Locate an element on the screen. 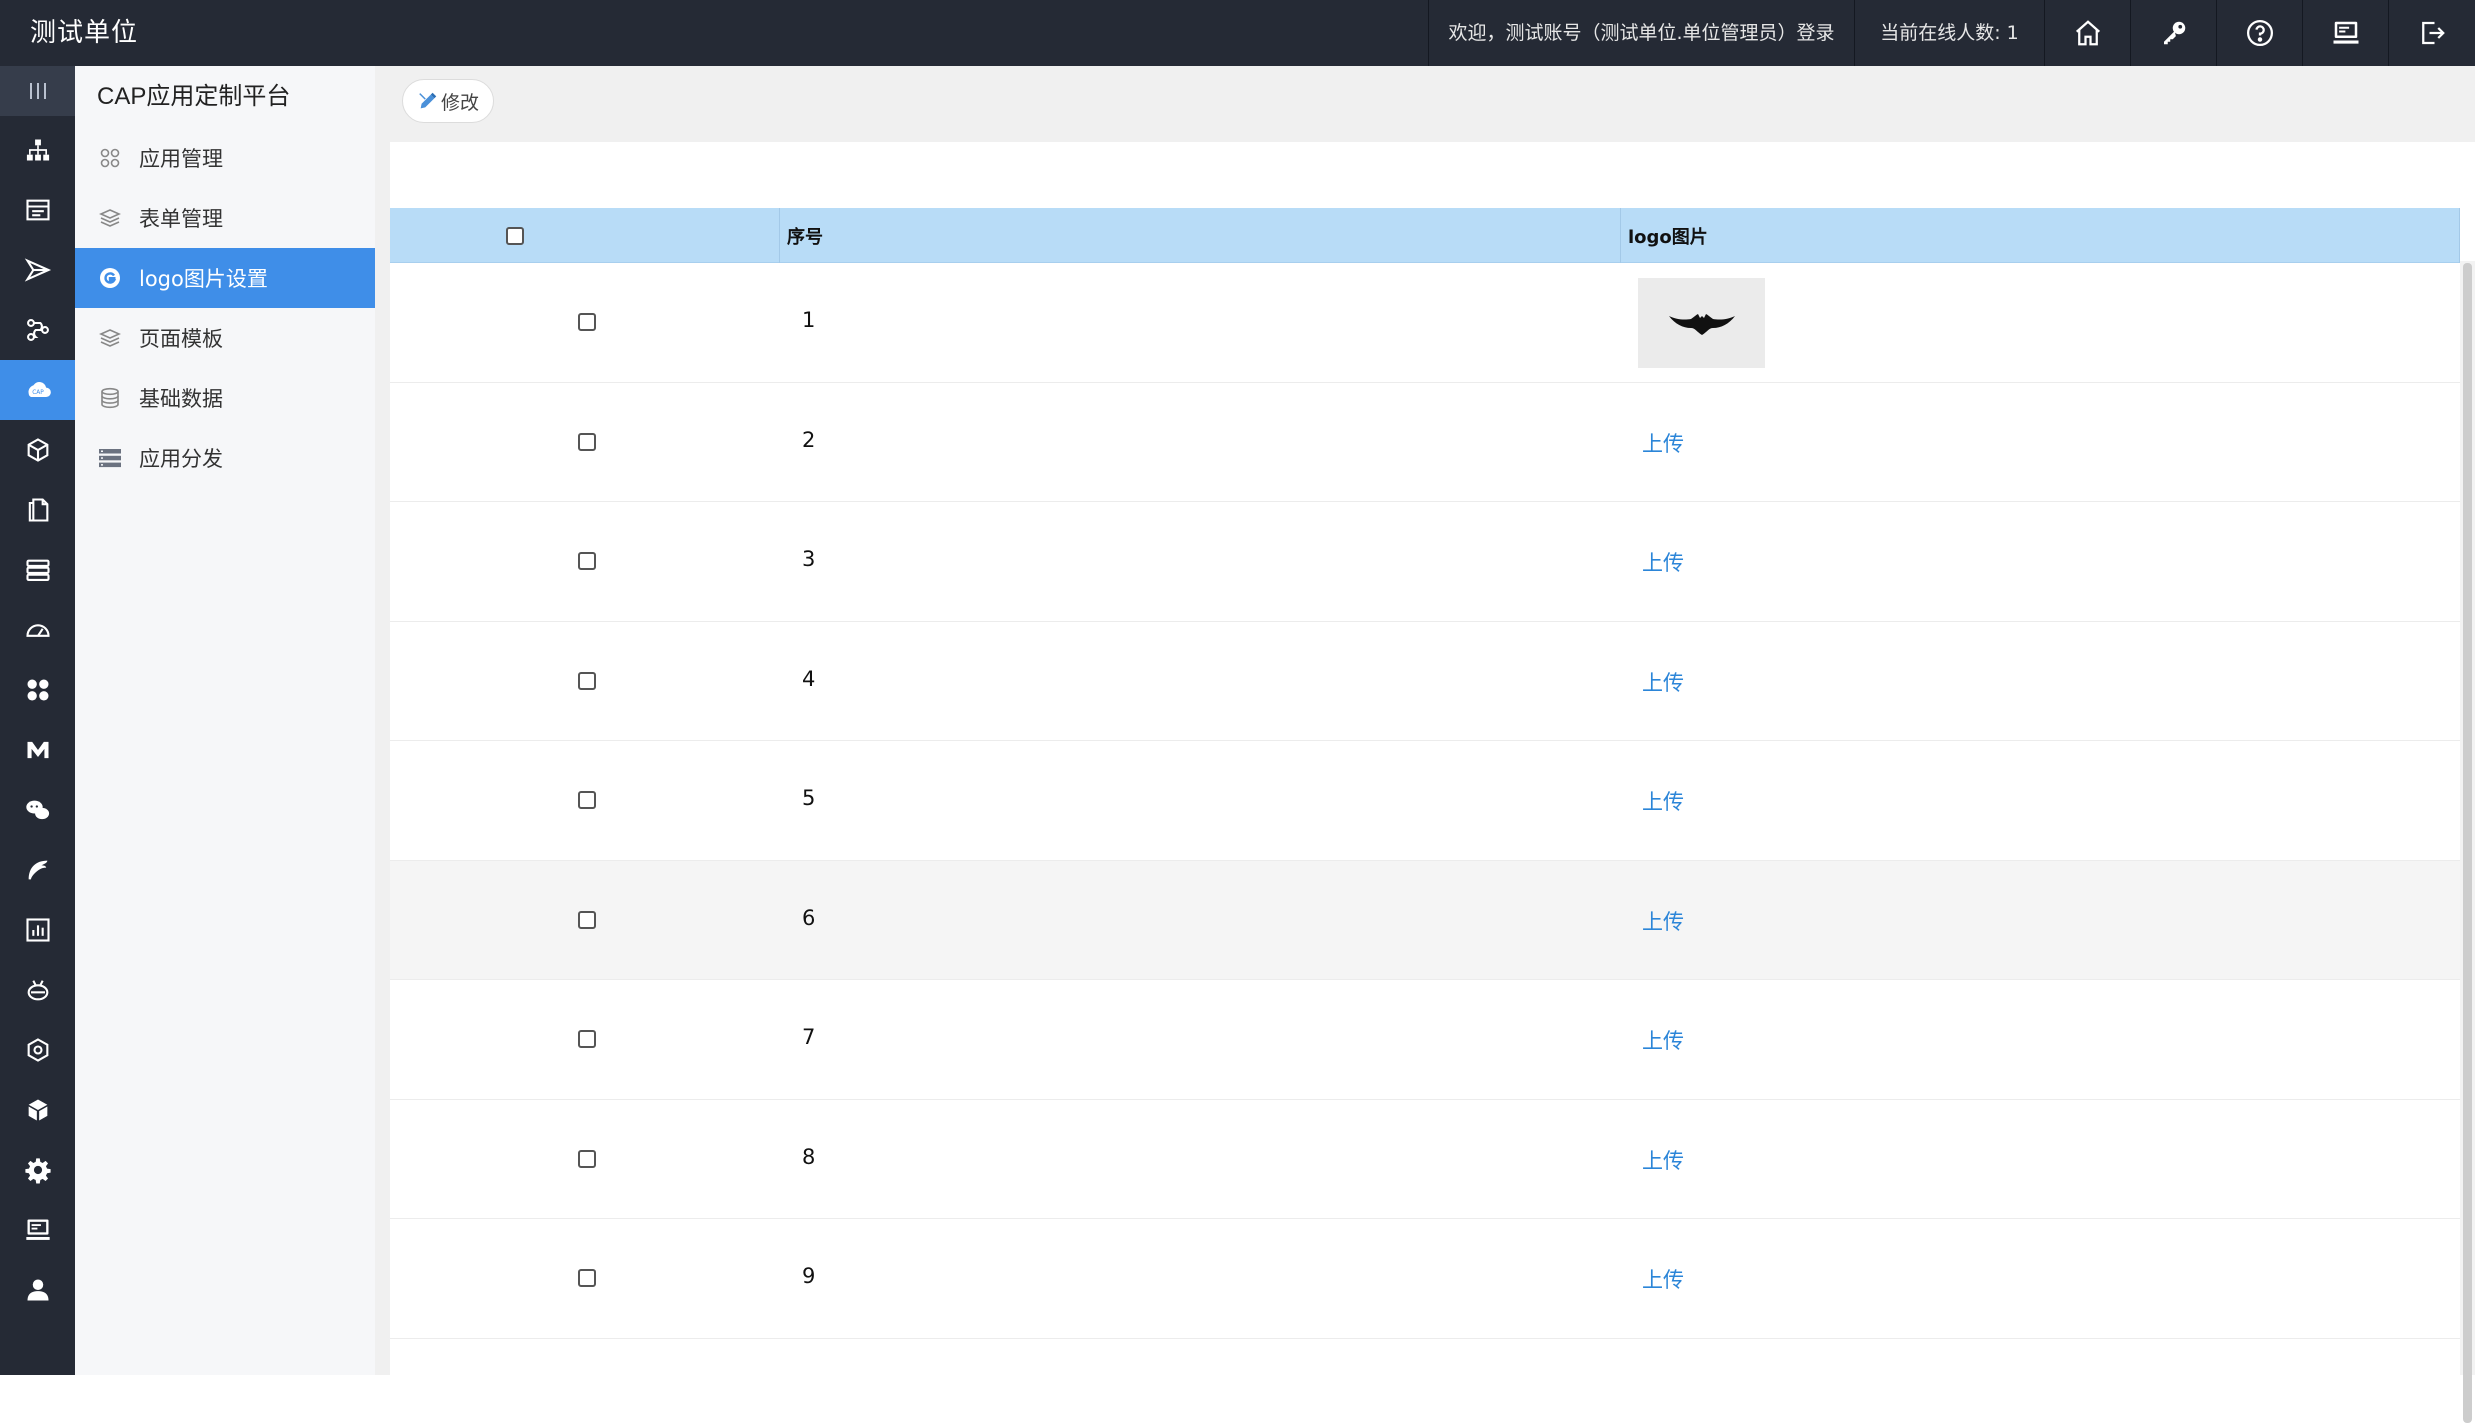 The width and height of the screenshot is (2475, 1423). rail-item-report is located at coordinates (37, 930).